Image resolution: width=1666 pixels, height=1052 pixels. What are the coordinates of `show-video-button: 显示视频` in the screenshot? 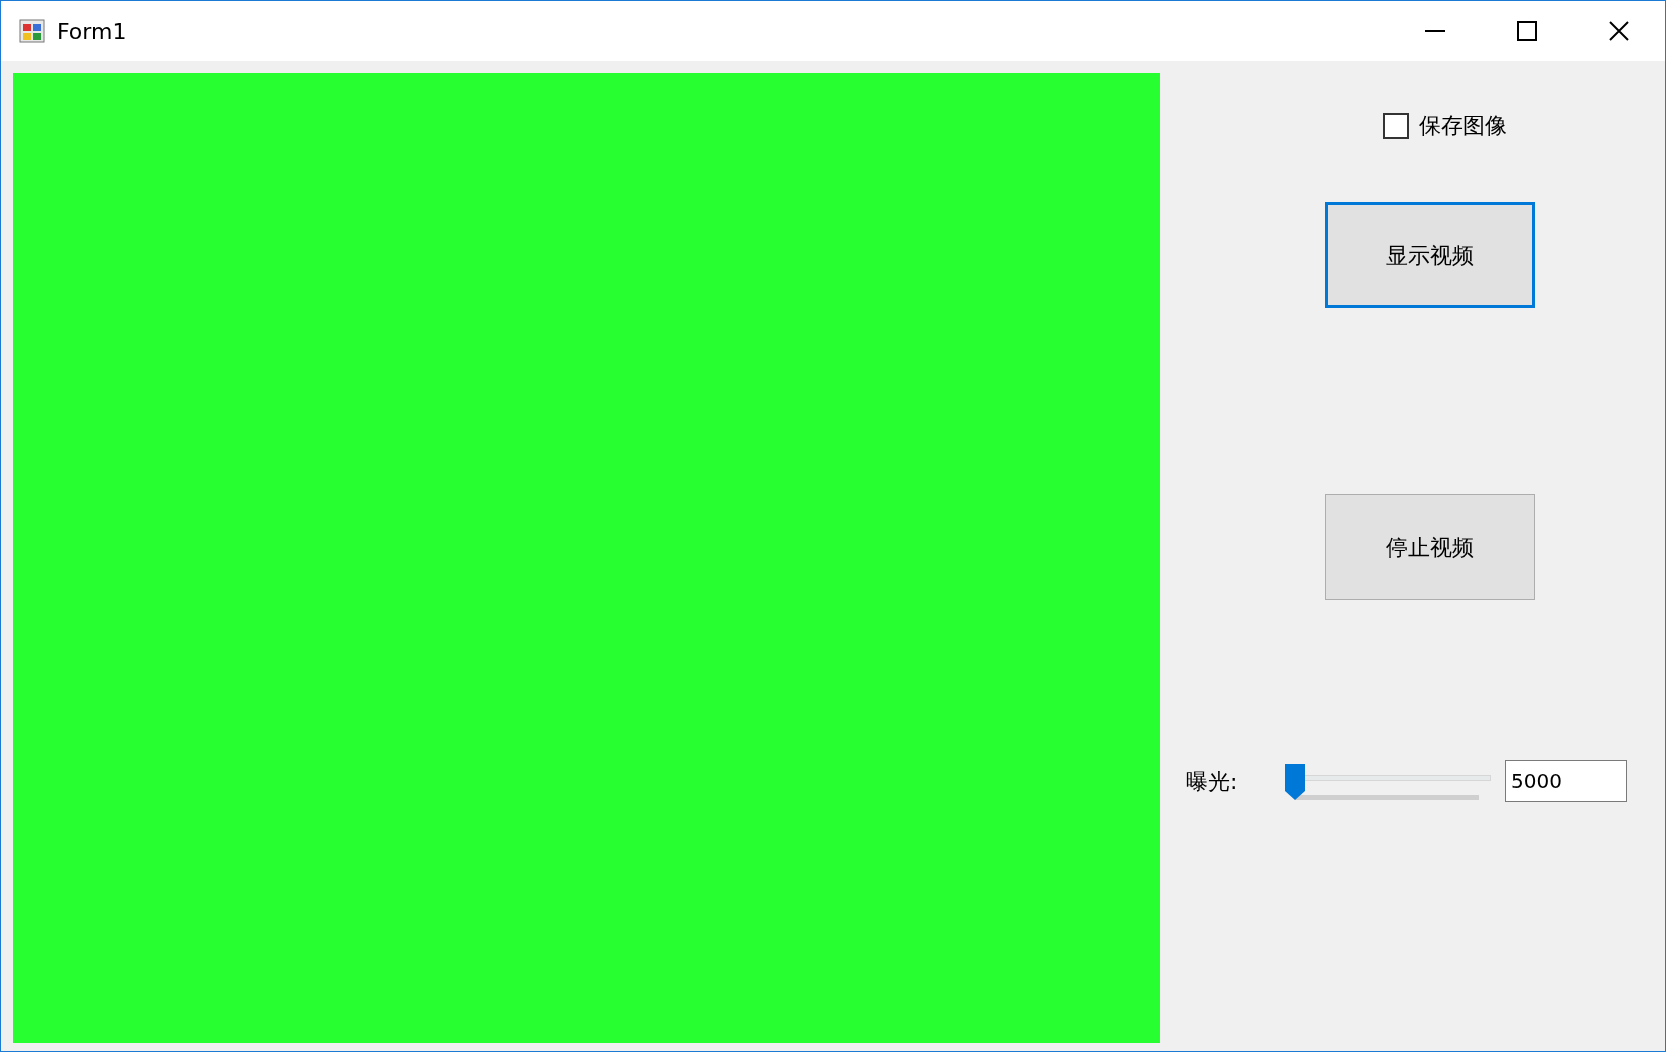 It's located at (1429, 255).